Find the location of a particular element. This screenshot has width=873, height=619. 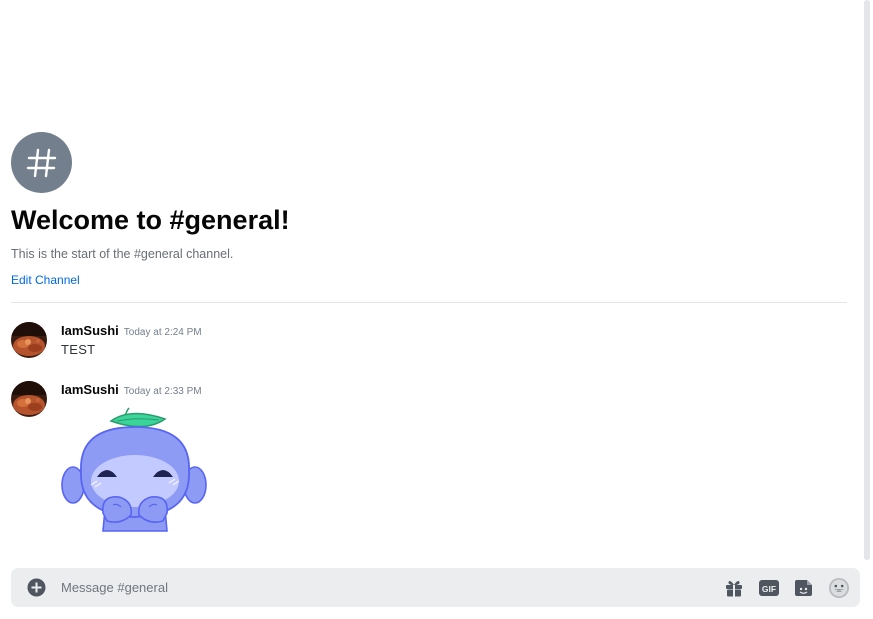

message-text: TEST is located at coordinates (78, 349).